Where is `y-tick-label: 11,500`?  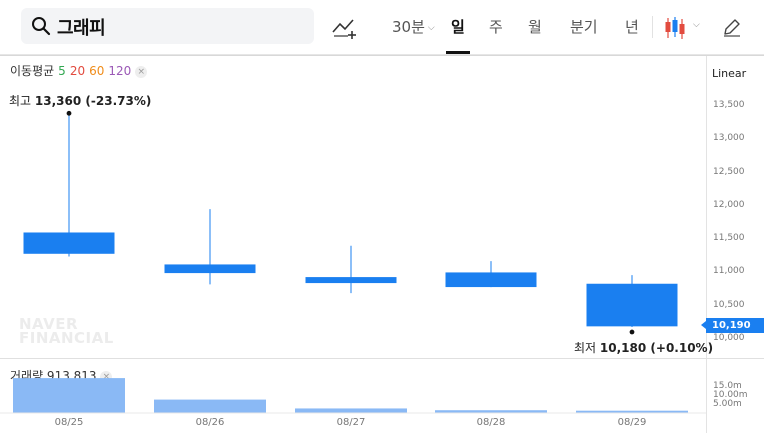
y-tick-label: 11,500 is located at coordinates (729, 238).